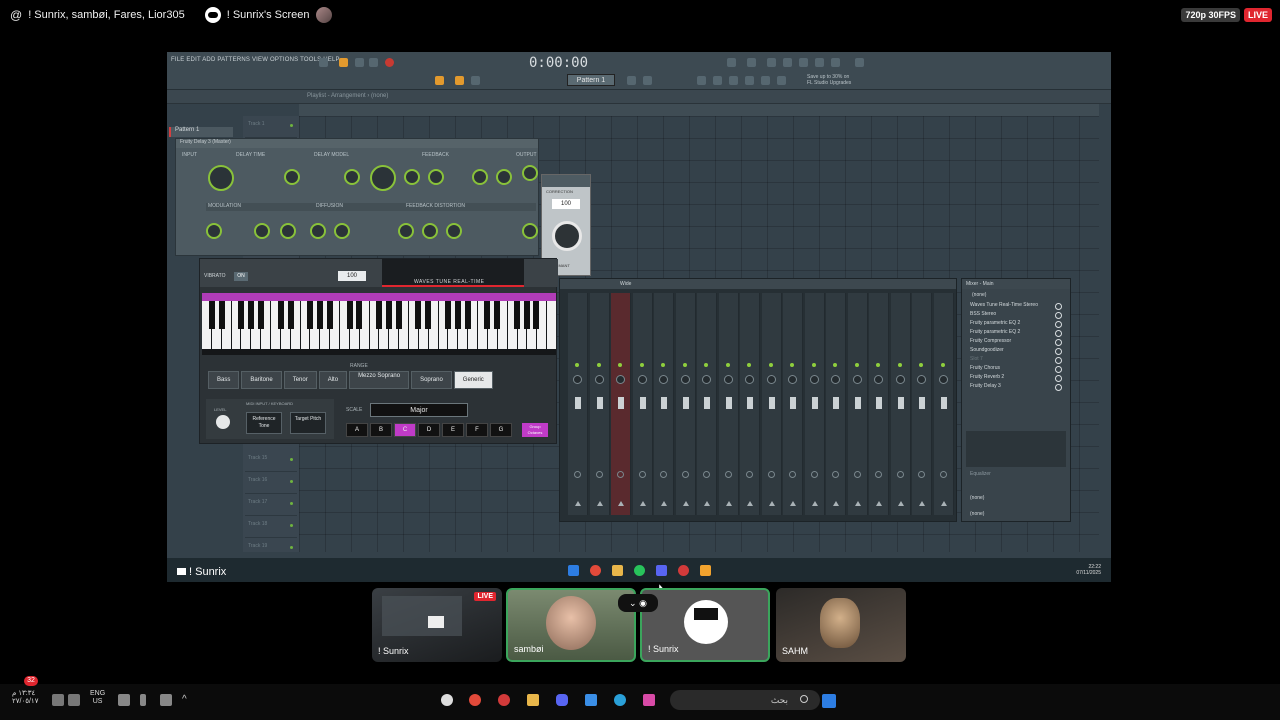 This screenshot has height=720, width=1280. I want to click on cutoff-knob, so click(412, 177).